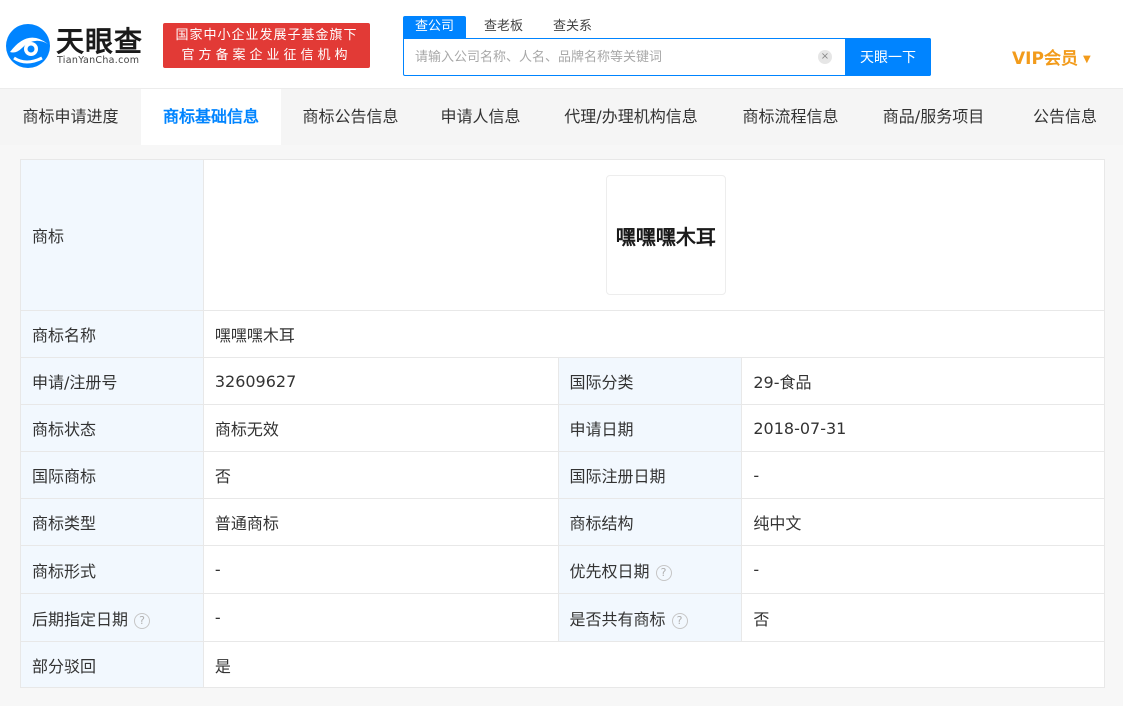 The height and width of the screenshot is (706, 1123). I want to click on trademark-image: 嘿嘿嘿木耳, so click(665, 235).